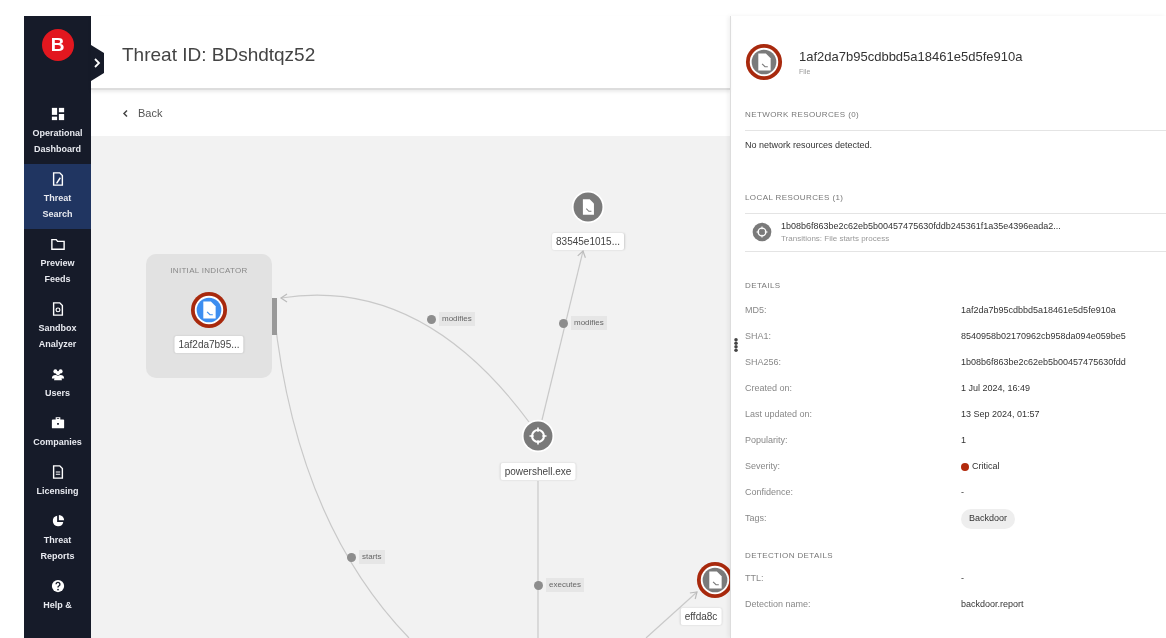  I want to click on document-search-icon, so click(57, 309).